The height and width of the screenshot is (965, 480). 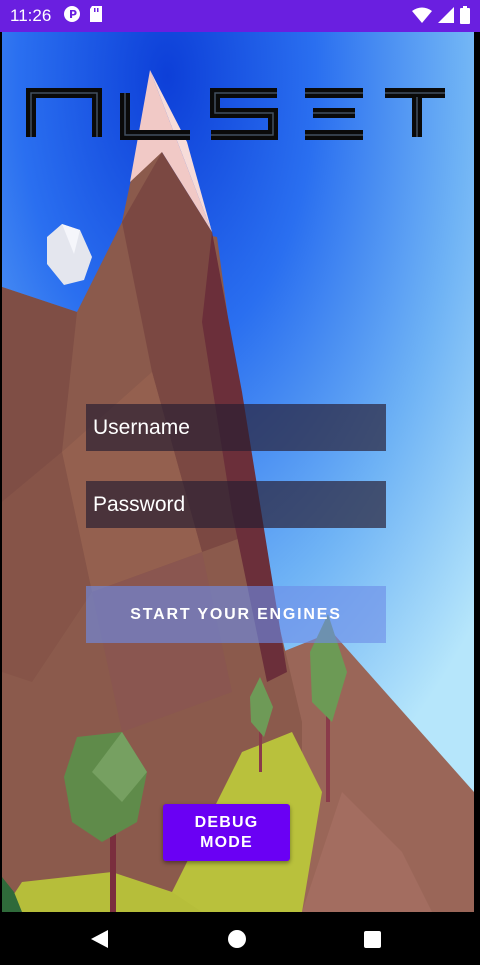 What do you see at coordinates (236, 114) in the screenshot?
I see `alset-logo` at bounding box center [236, 114].